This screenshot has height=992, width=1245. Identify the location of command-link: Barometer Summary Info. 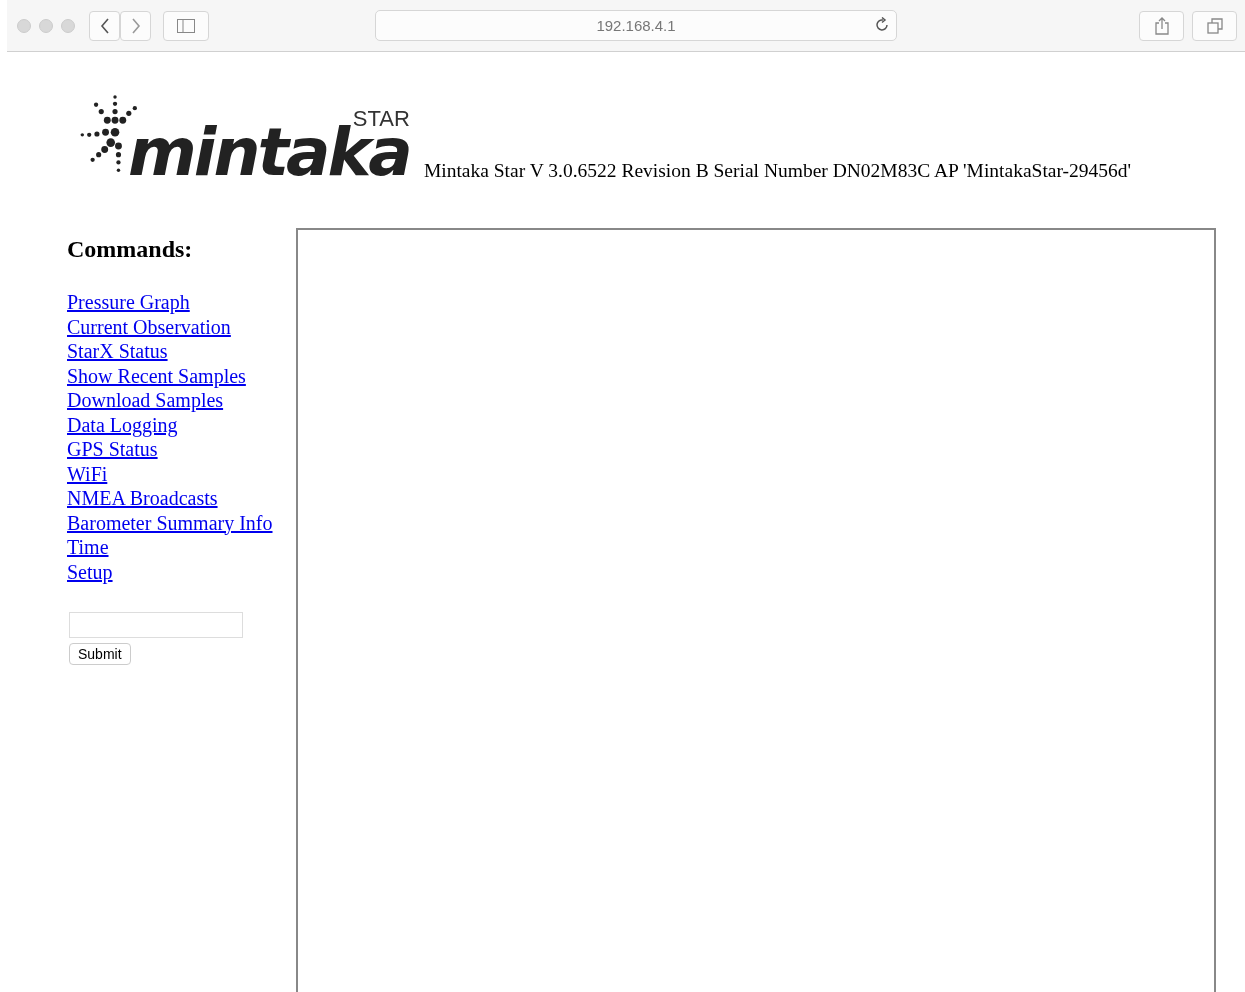
(170, 522).